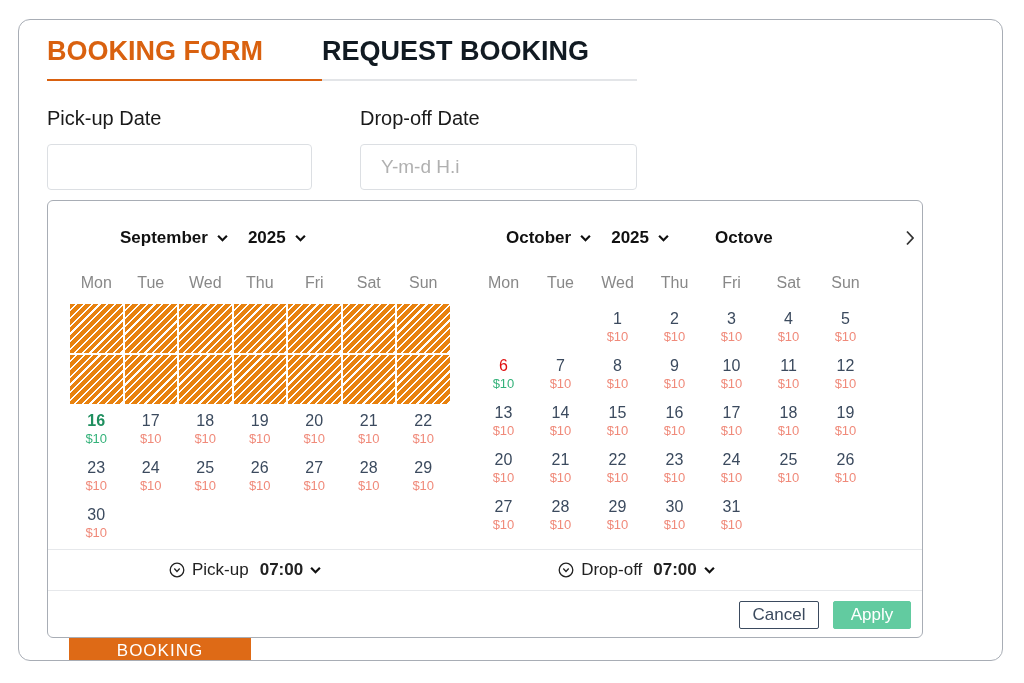 The image size is (1024, 683). I want to click on day-cell: 14 $10, so click(560, 420).